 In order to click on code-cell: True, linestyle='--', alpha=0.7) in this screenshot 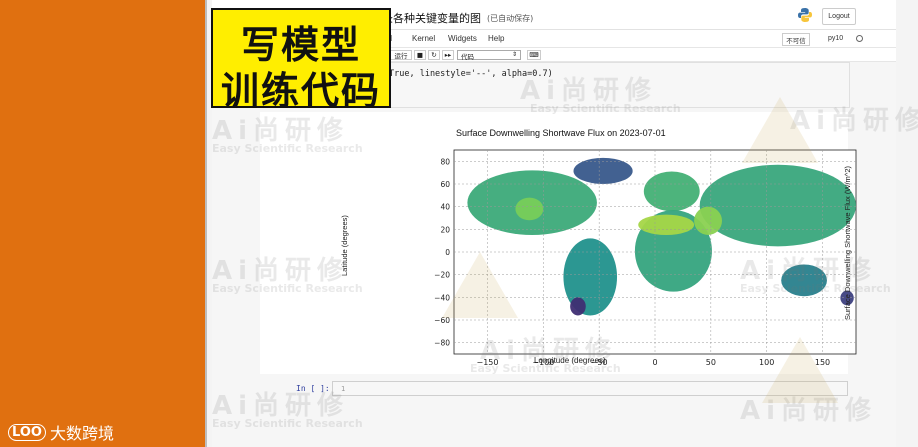, I will do `click(616, 85)`.